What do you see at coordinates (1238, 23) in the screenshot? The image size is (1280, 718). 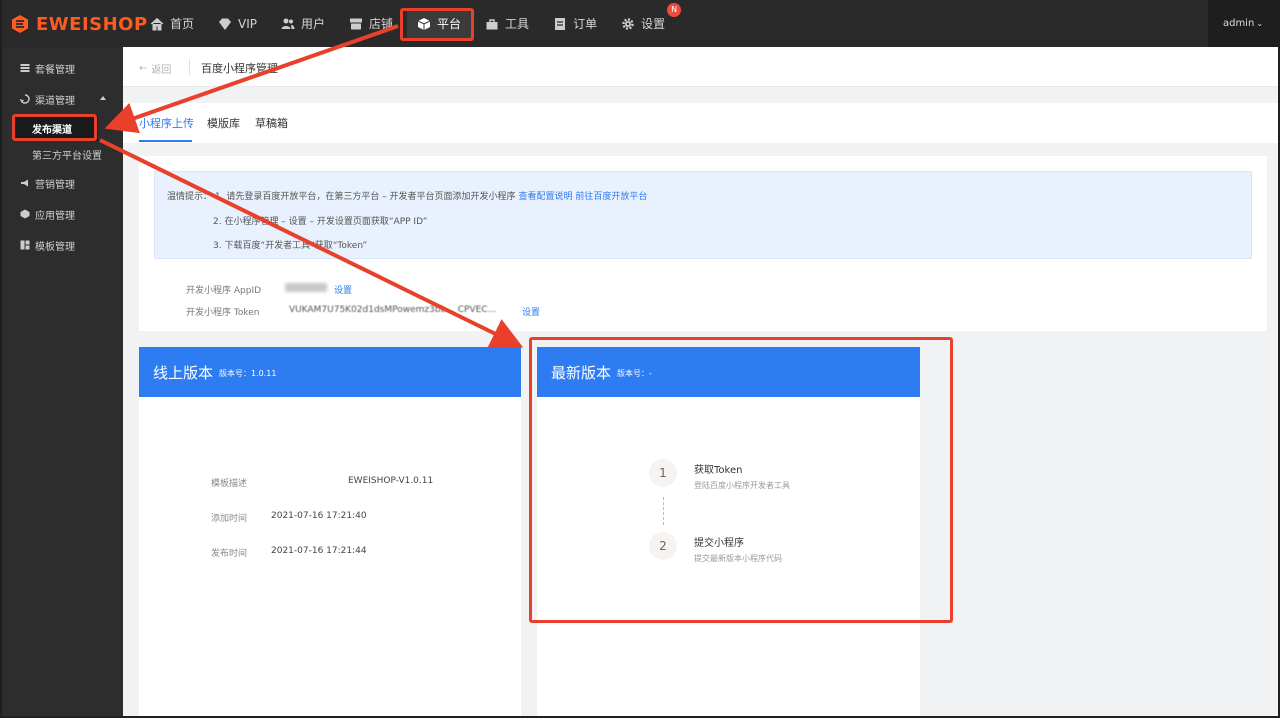 I see `user-name: admin` at bounding box center [1238, 23].